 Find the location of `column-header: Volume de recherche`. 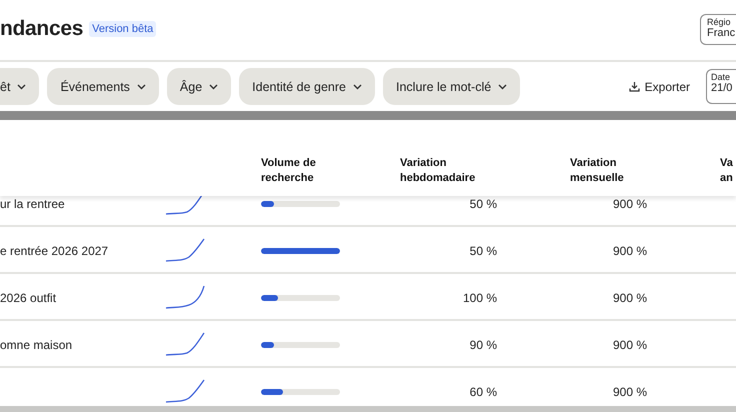

column-header: Volume de recherche is located at coordinates (296, 171).